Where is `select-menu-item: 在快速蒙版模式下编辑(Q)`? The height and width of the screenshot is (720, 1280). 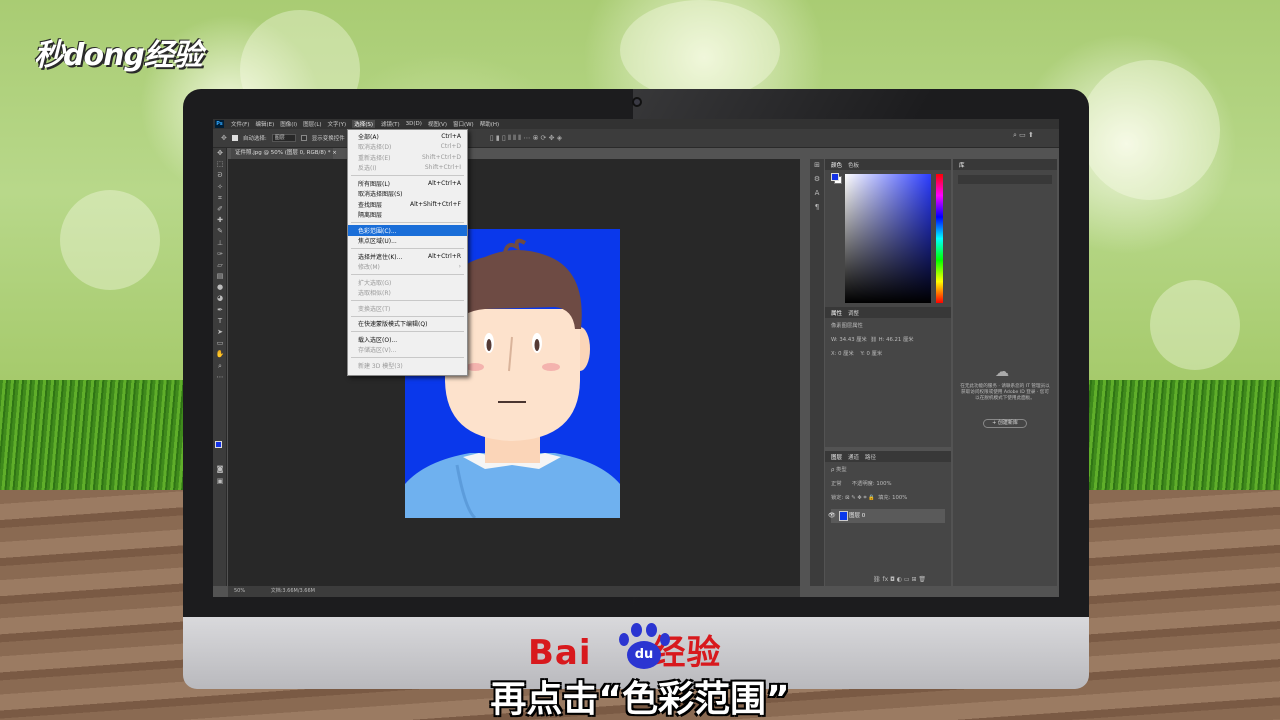
select-menu-item: 在快速蒙版模式下编辑(Q) is located at coordinates (407, 324).